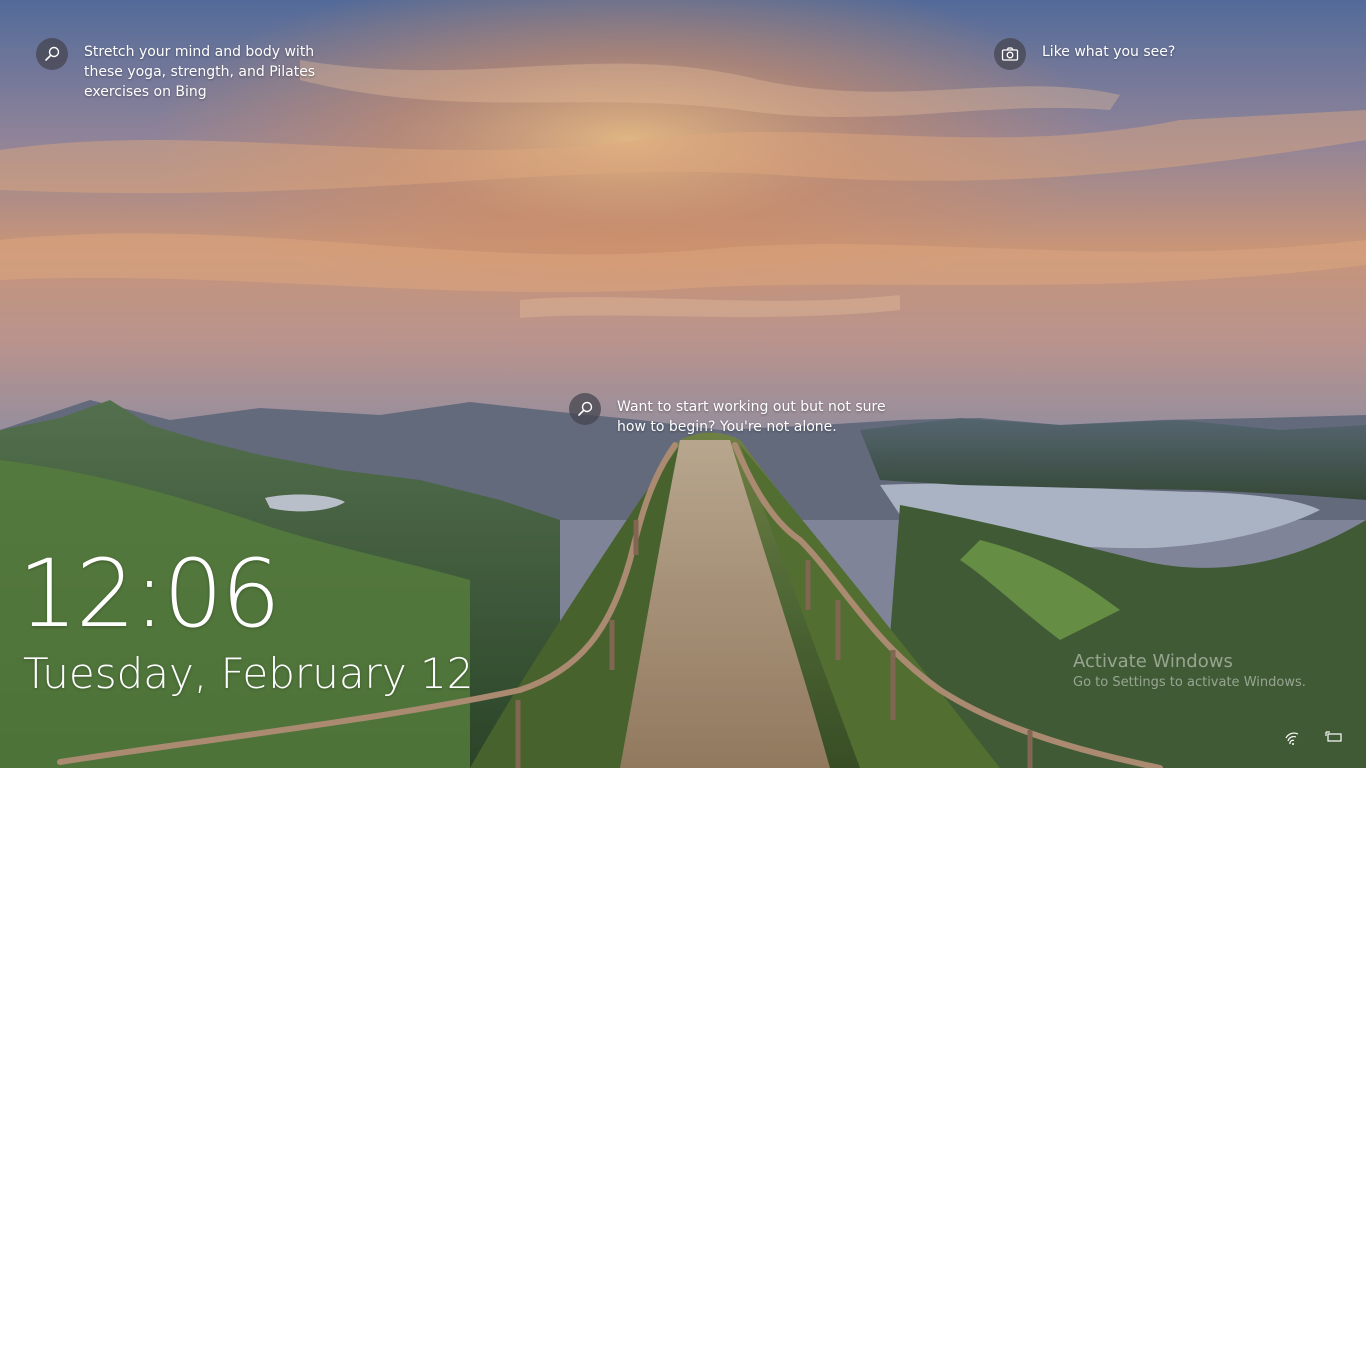  Describe the element at coordinates (248, 673) in the screenshot. I see `clock-date: Tuesday, February 12` at that location.